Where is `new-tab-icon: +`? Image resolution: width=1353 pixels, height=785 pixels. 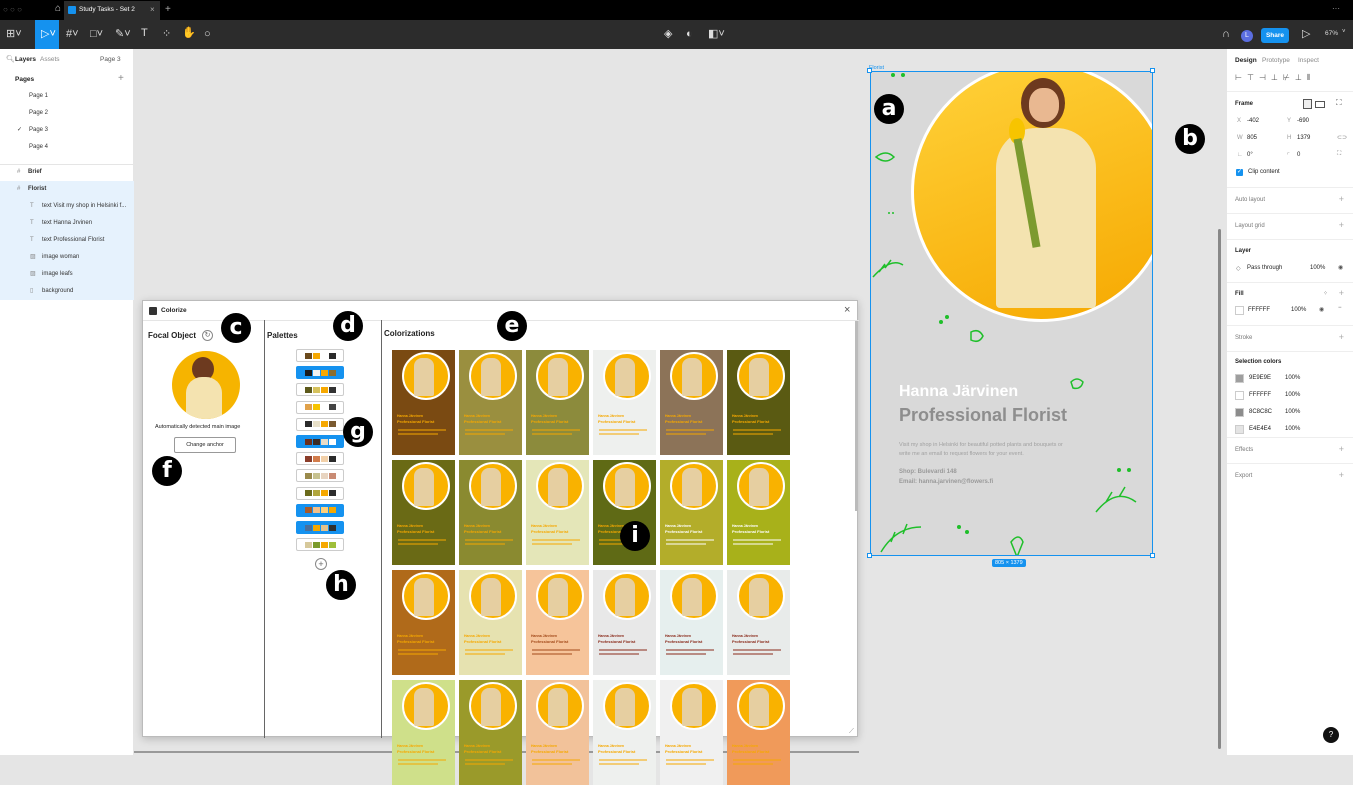
new-tab-icon: + is located at coordinates (168, 9).